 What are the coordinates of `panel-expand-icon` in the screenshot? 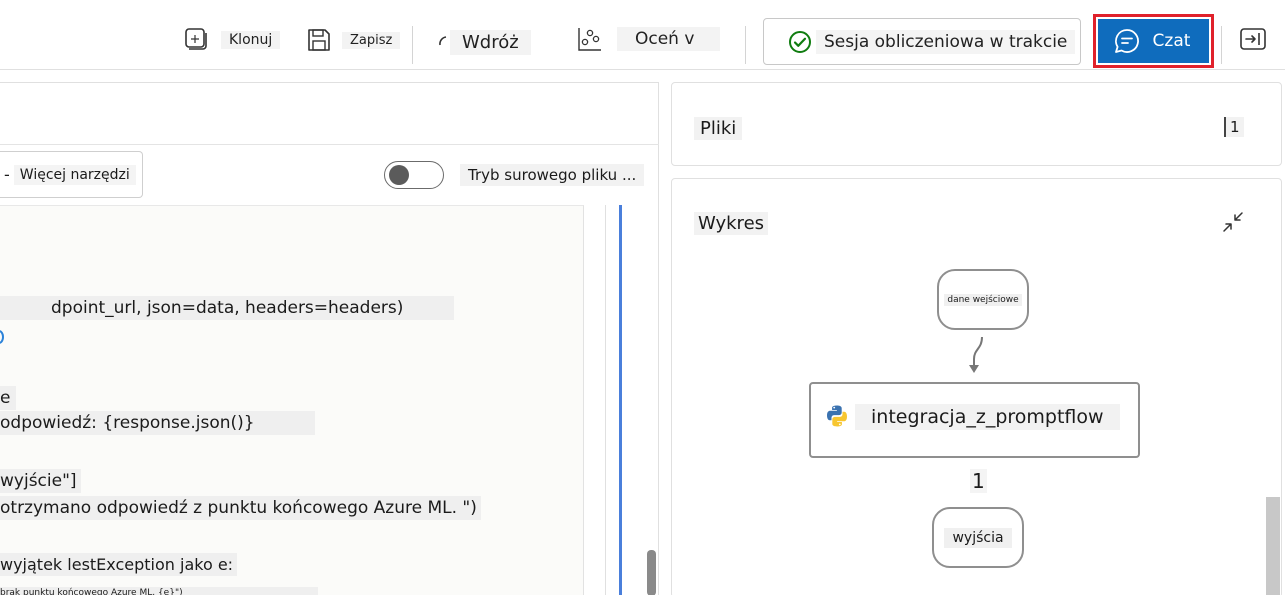 It's located at (1253, 39).